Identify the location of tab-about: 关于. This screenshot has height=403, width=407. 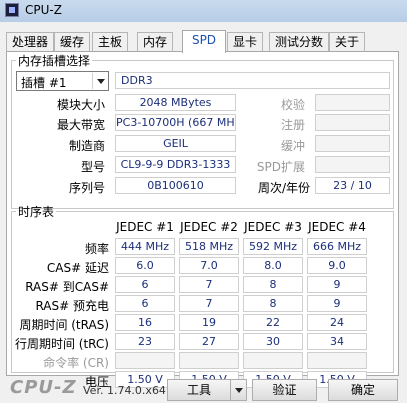
(347, 42).